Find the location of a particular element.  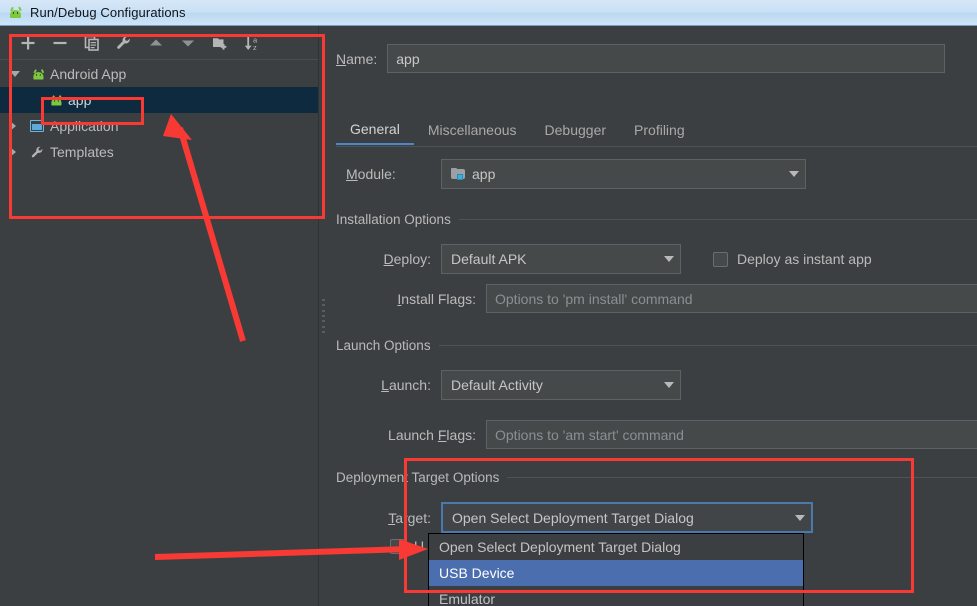

wrench-icon-button is located at coordinates (124, 43).